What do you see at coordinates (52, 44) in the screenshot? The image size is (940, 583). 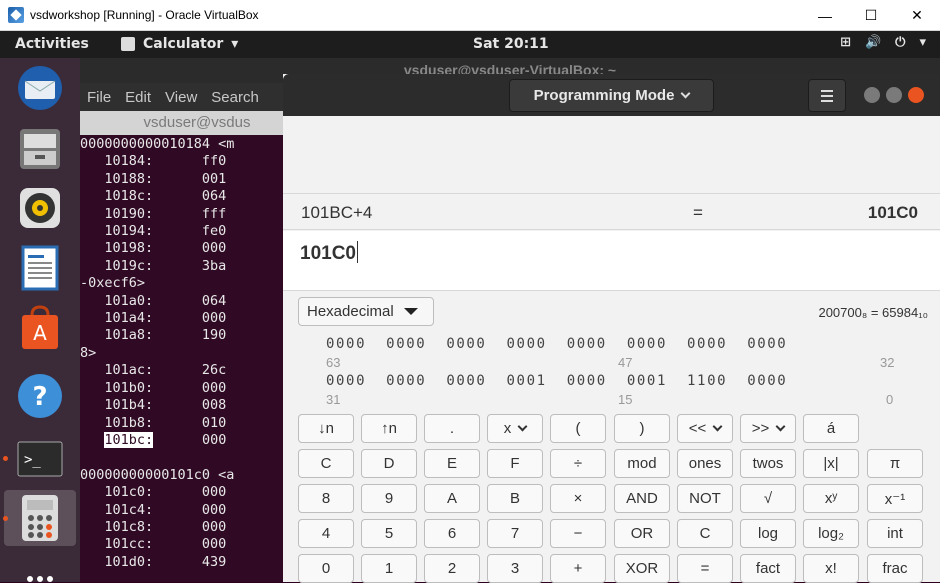 I see `activities-button: Activities` at bounding box center [52, 44].